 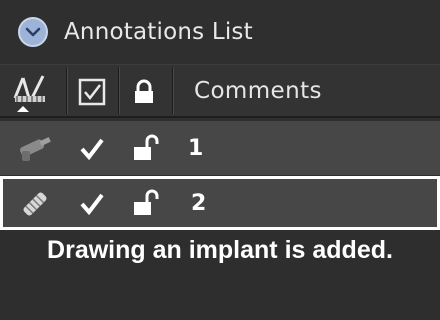 What do you see at coordinates (258, 91) in the screenshot?
I see `comments-column-header: Comments` at bounding box center [258, 91].